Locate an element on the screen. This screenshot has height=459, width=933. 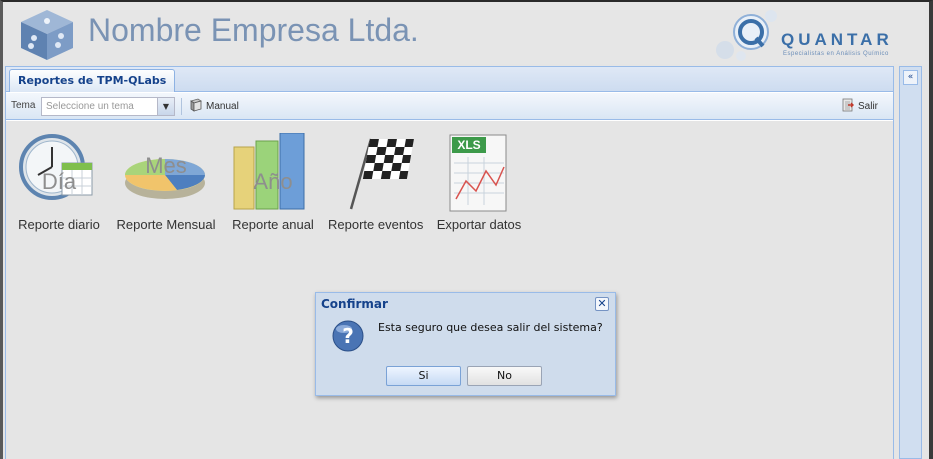
shortcut-label: Exportar datos is located at coordinates (479, 224).